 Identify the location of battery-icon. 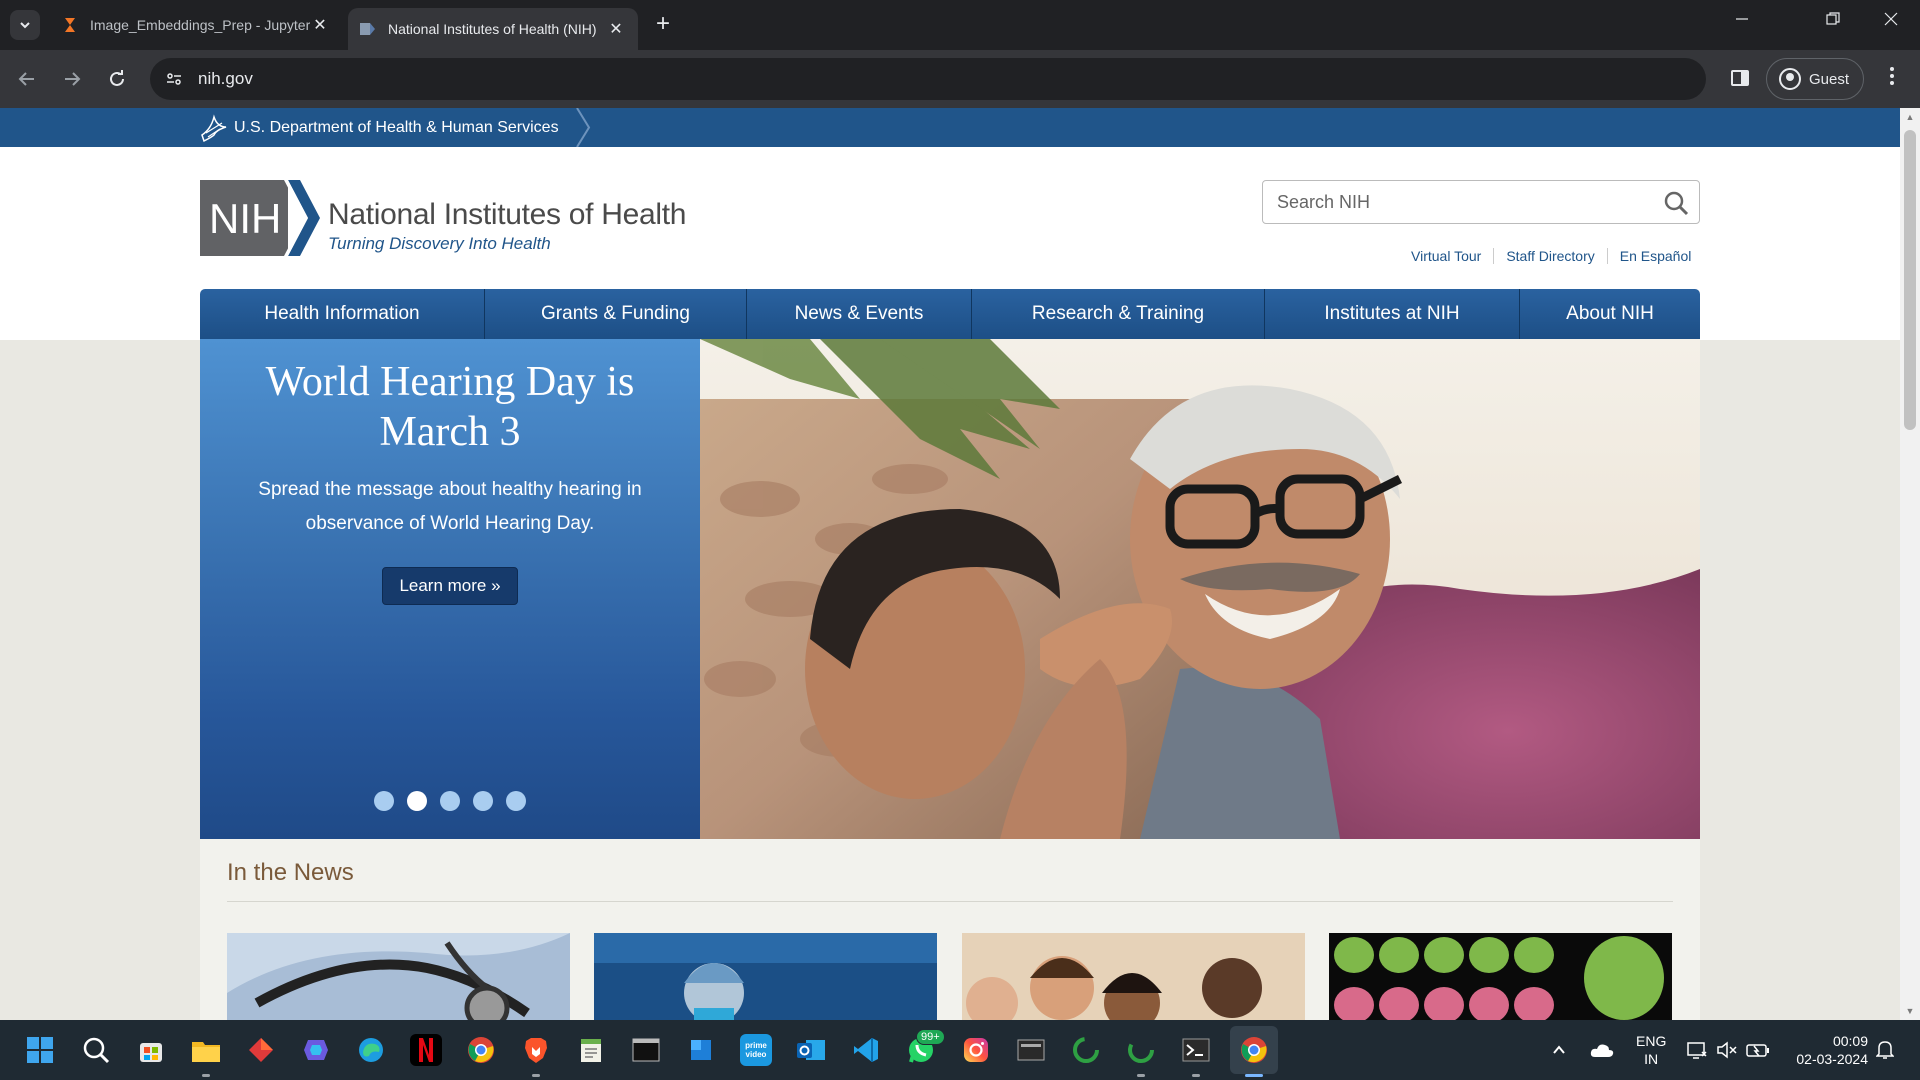
(1758, 1050).